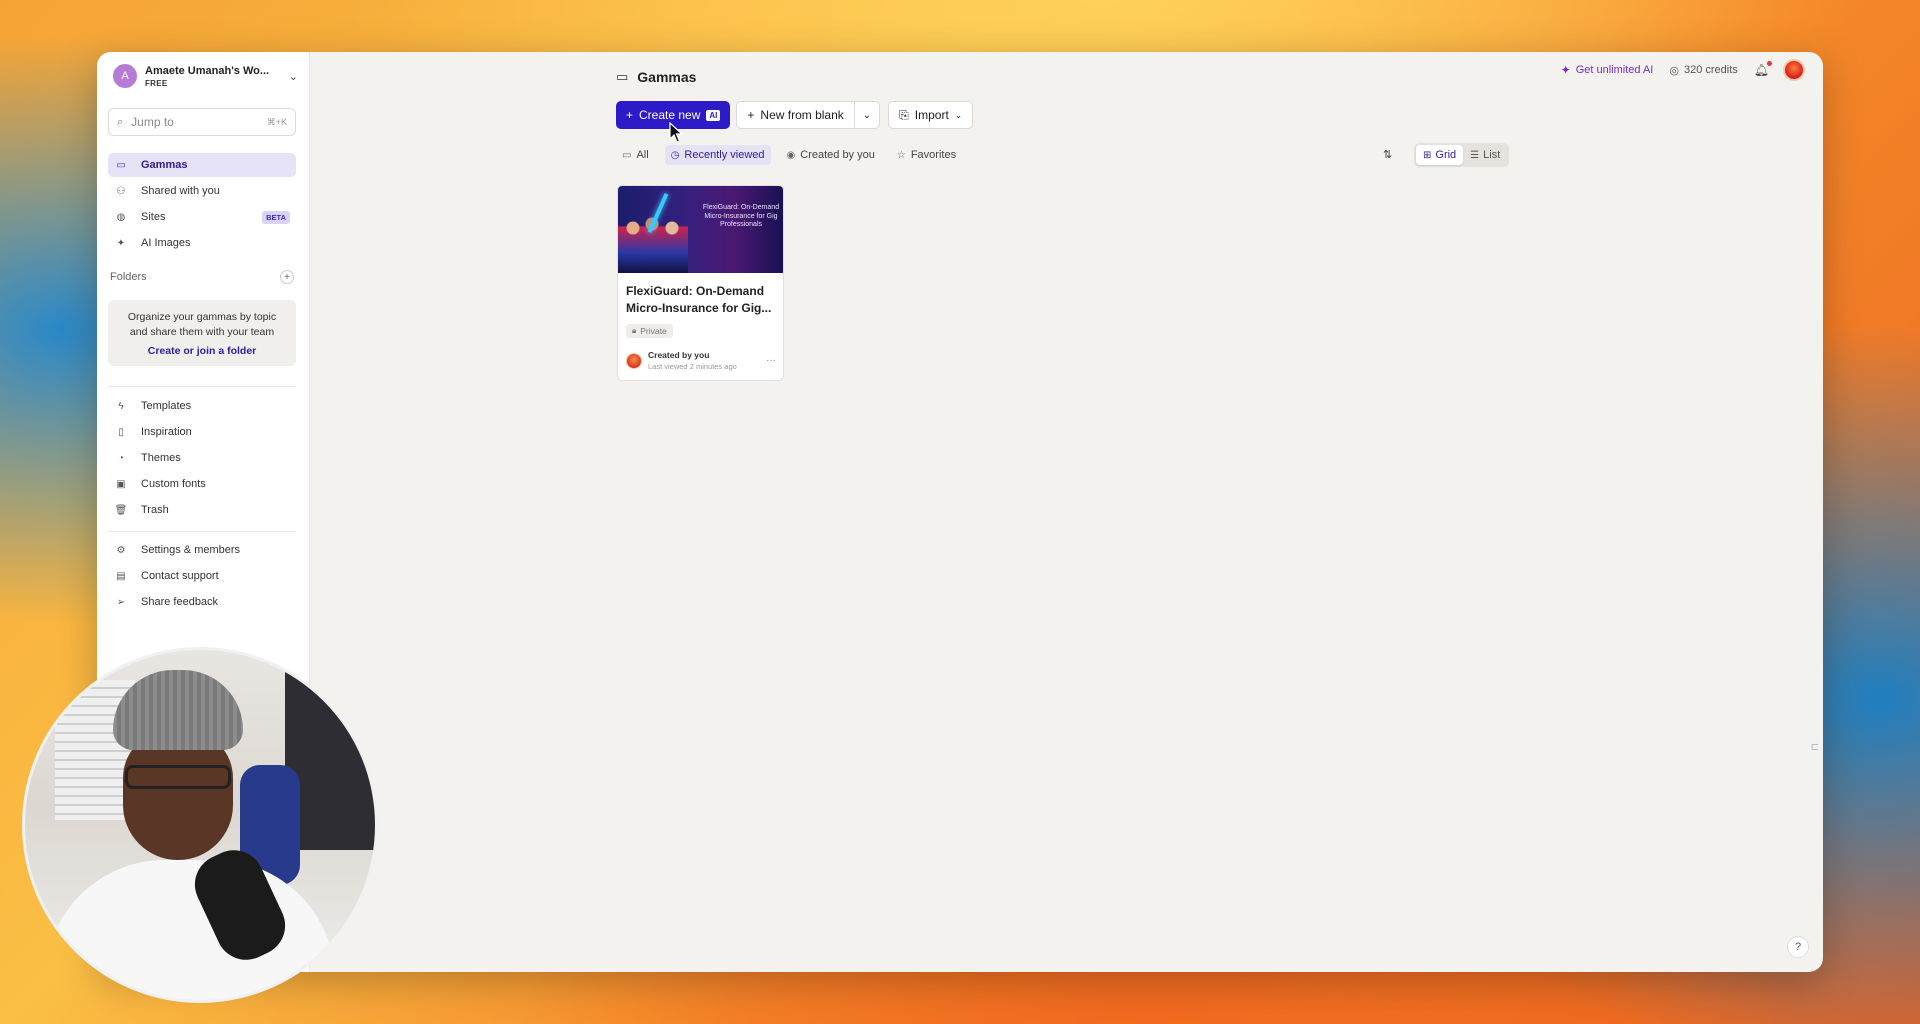 The width and height of the screenshot is (1920, 1024). I want to click on user-avatar, so click(1794, 70).